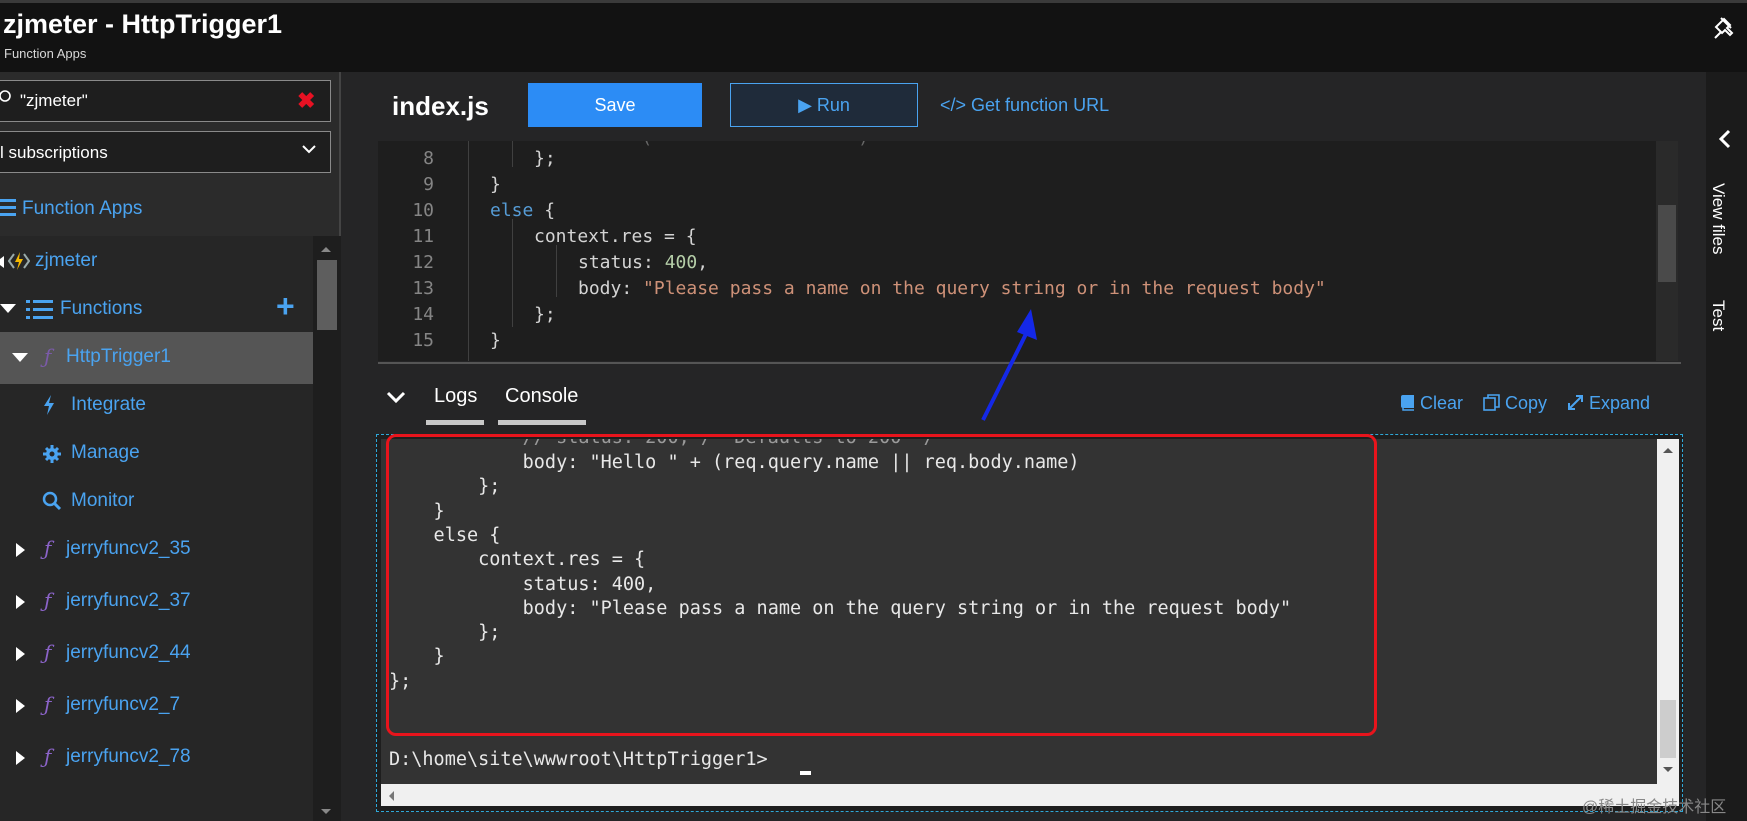 This screenshot has width=1747, height=821. What do you see at coordinates (1515, 403) in the screenshot?
I see `copy-button: Copy` at bounding box center [1515, 403].